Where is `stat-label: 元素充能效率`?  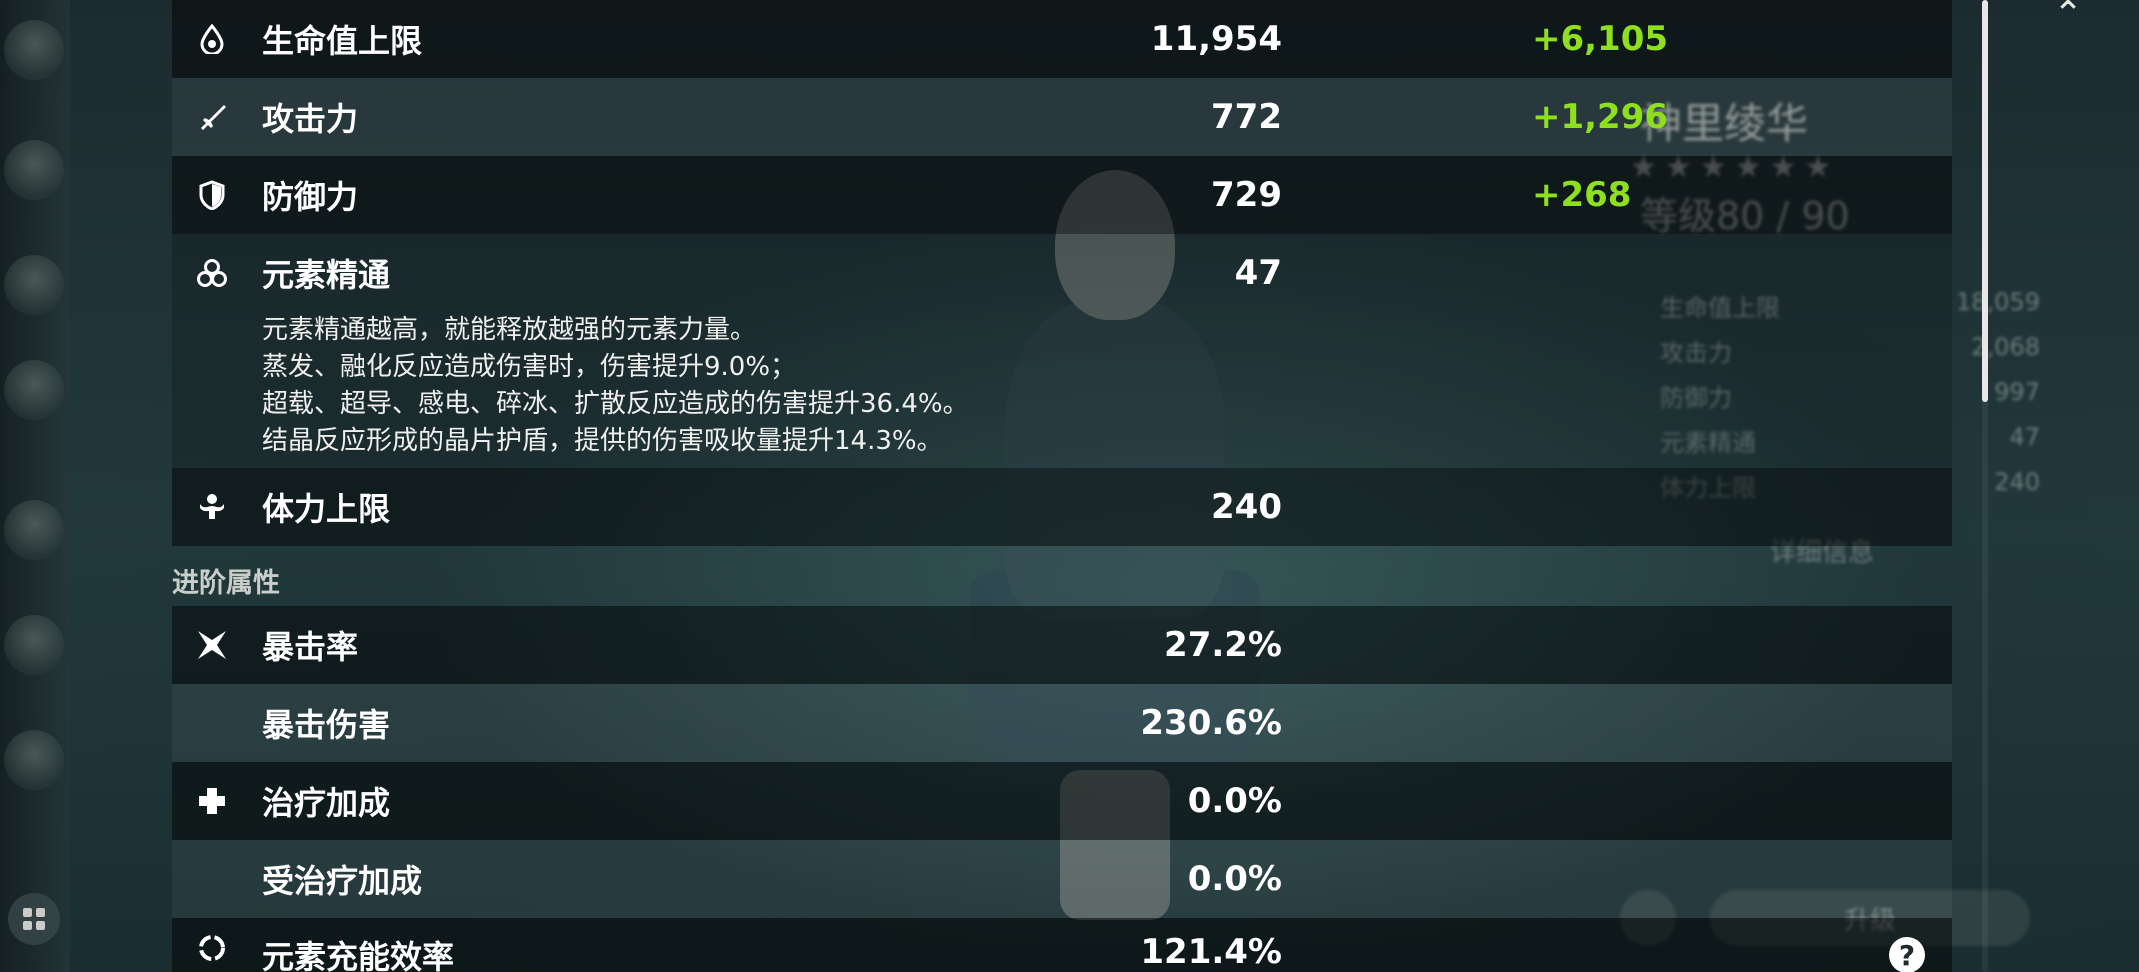
stat-label: 元素充能效率 is located at coordinates (358, 955).